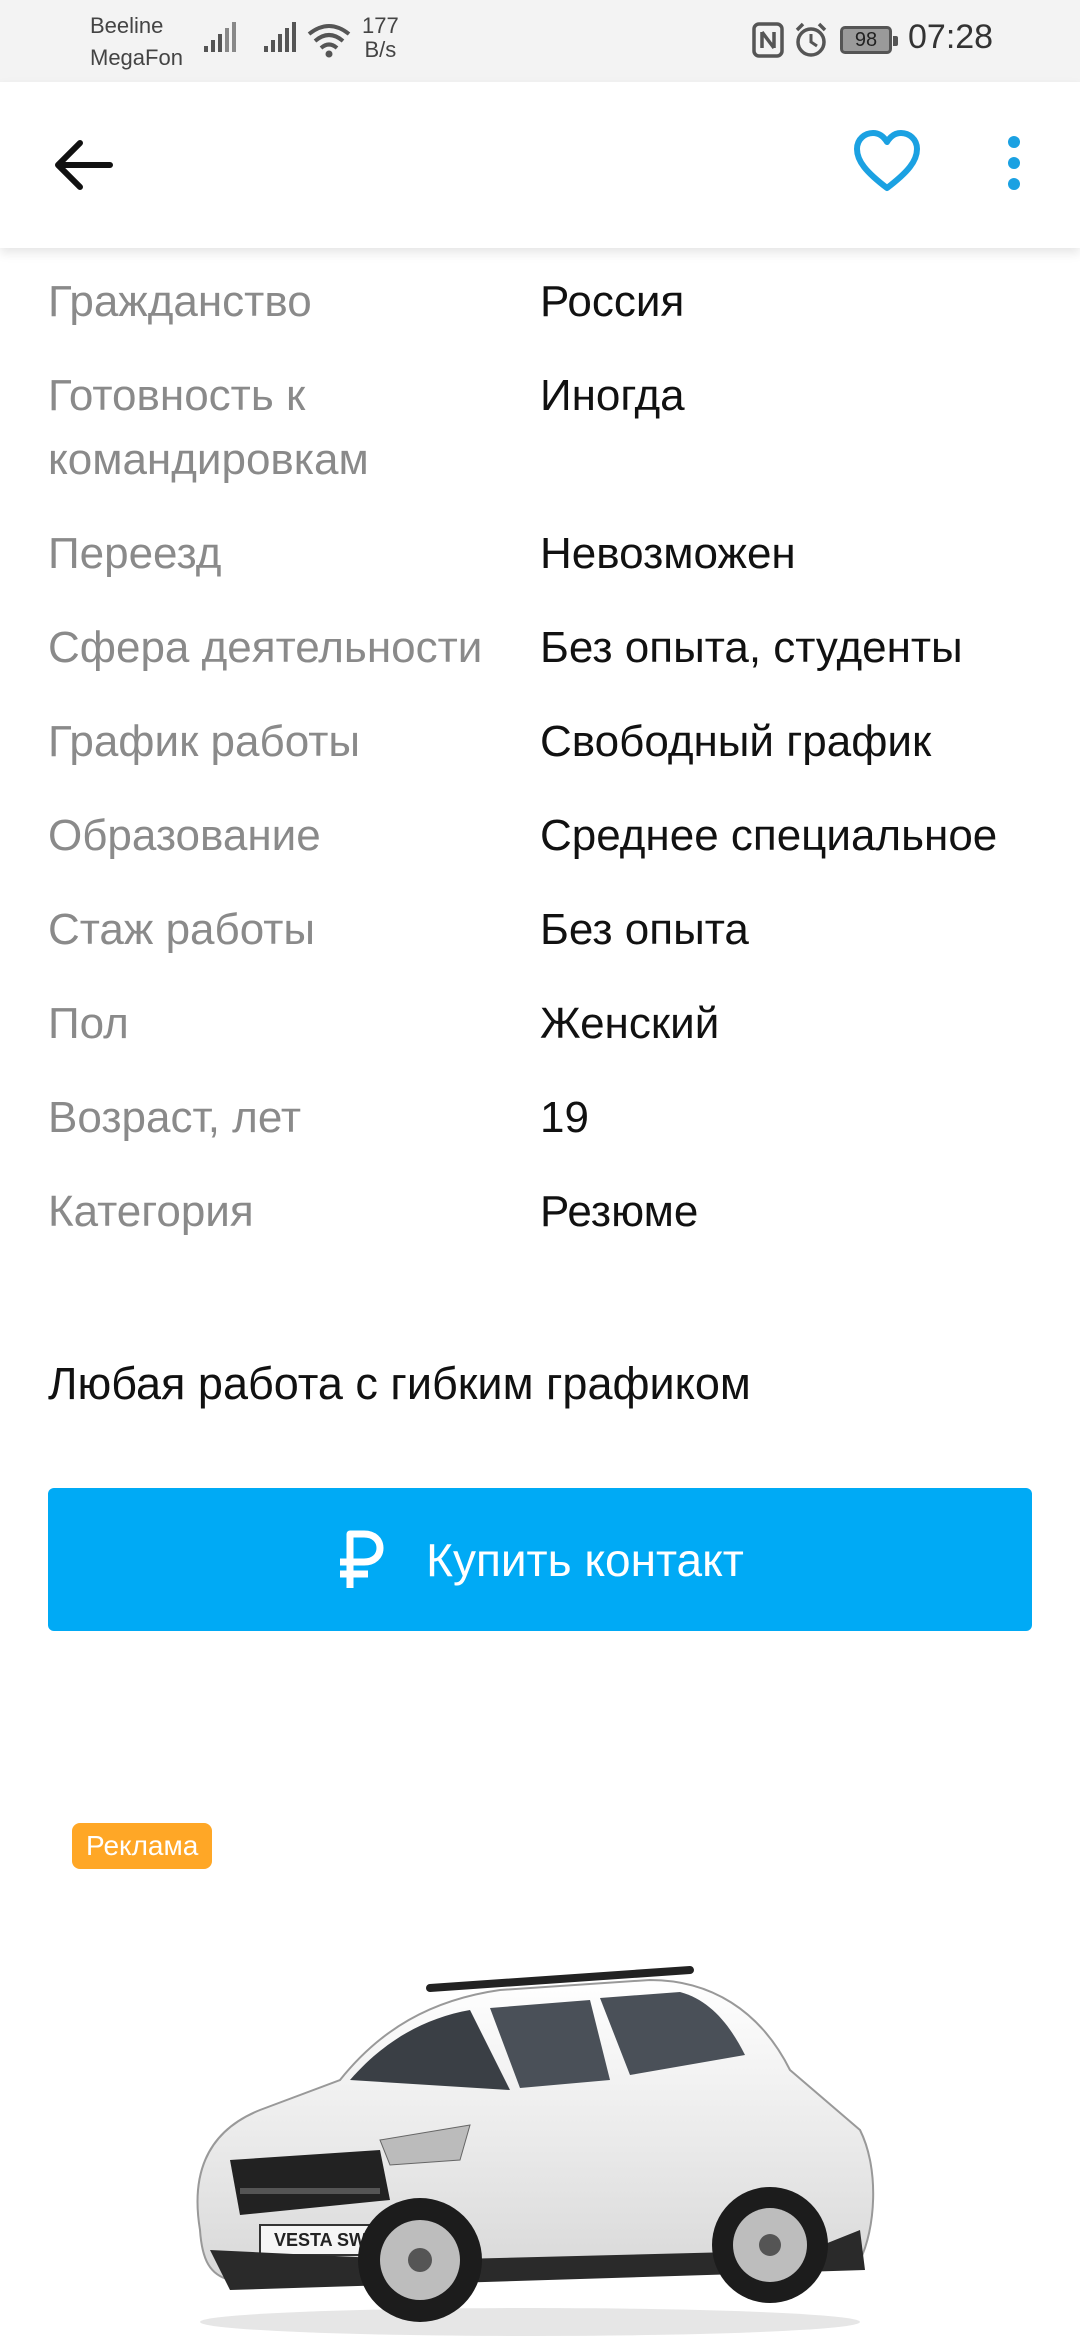 The image size is (1080, 2340). Describe the element at coordinates (127, 25) in the screenshot. I see `carrier-1: Beeline` at that location.